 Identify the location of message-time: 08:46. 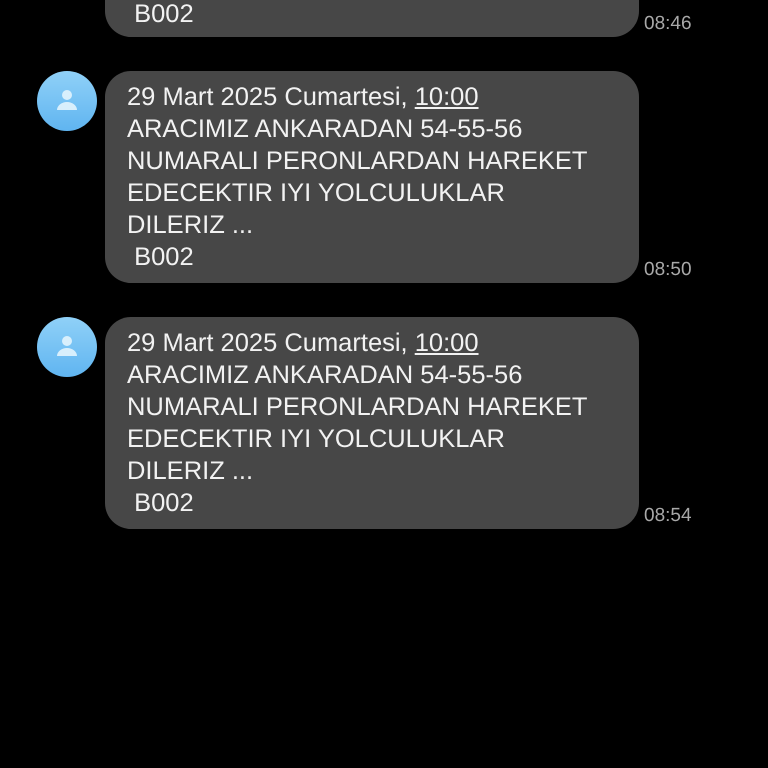
(668, 24).